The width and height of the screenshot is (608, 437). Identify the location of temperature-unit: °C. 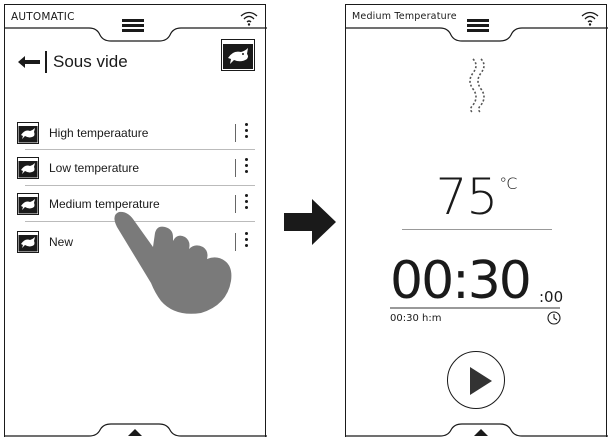
(508, 183).